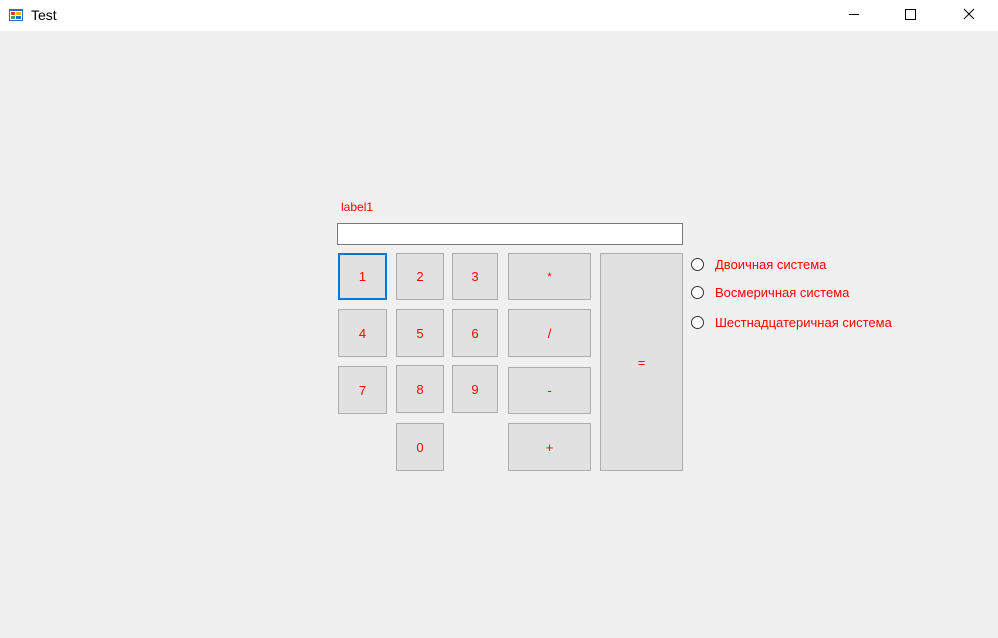 This screenshot has width=998, height=638. I want to click on title-bar: Test, so click(499, 15).